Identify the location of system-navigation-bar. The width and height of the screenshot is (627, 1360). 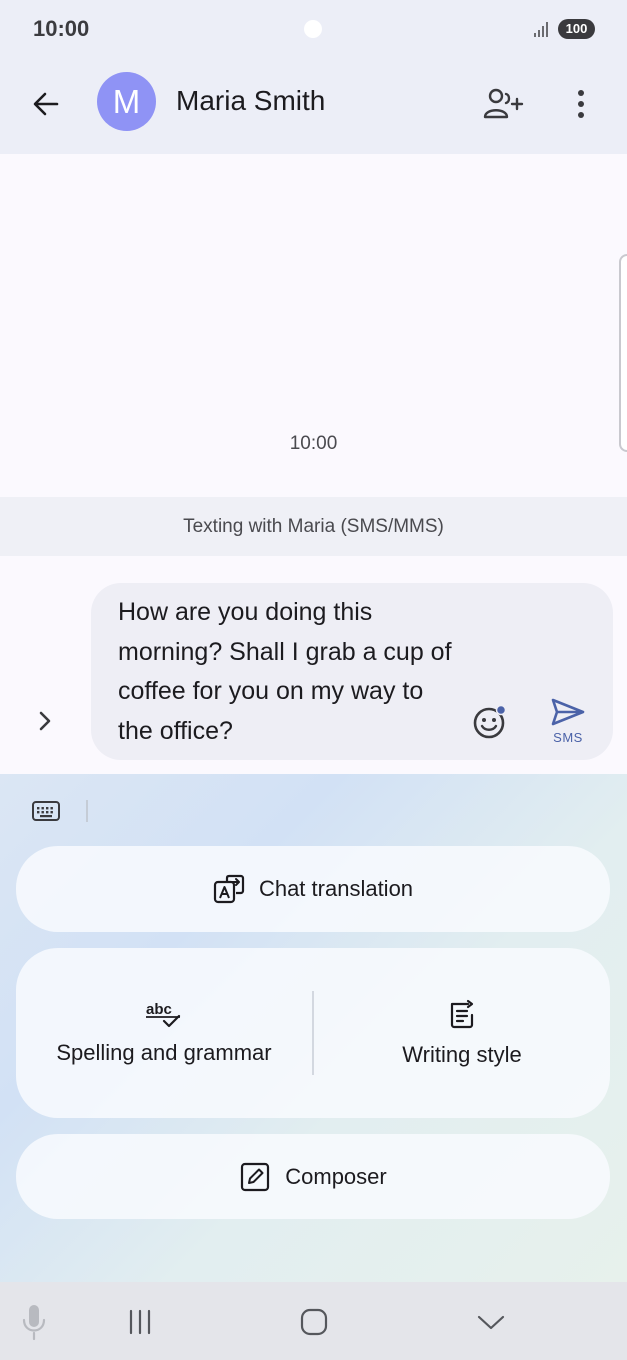
(313, 1321).